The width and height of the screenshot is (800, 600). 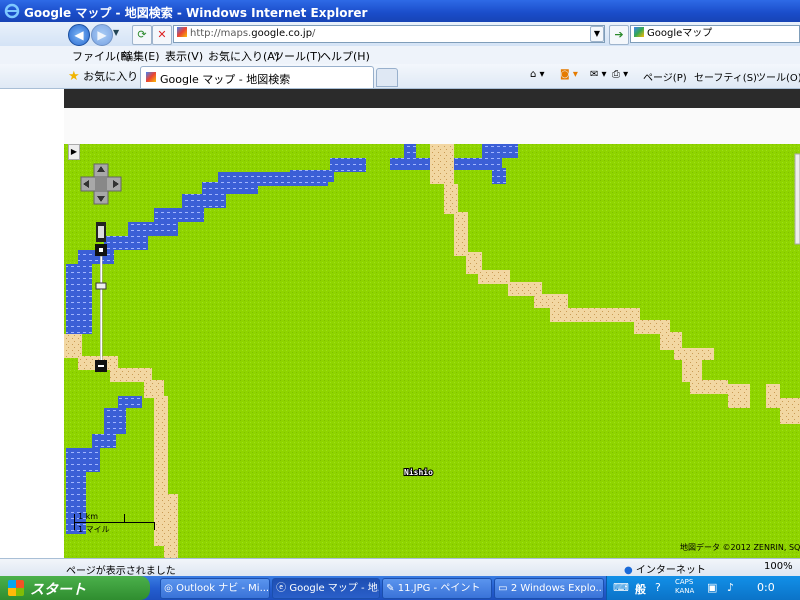 I want to click on place-label: Nishio, so click(x=418, y=472).